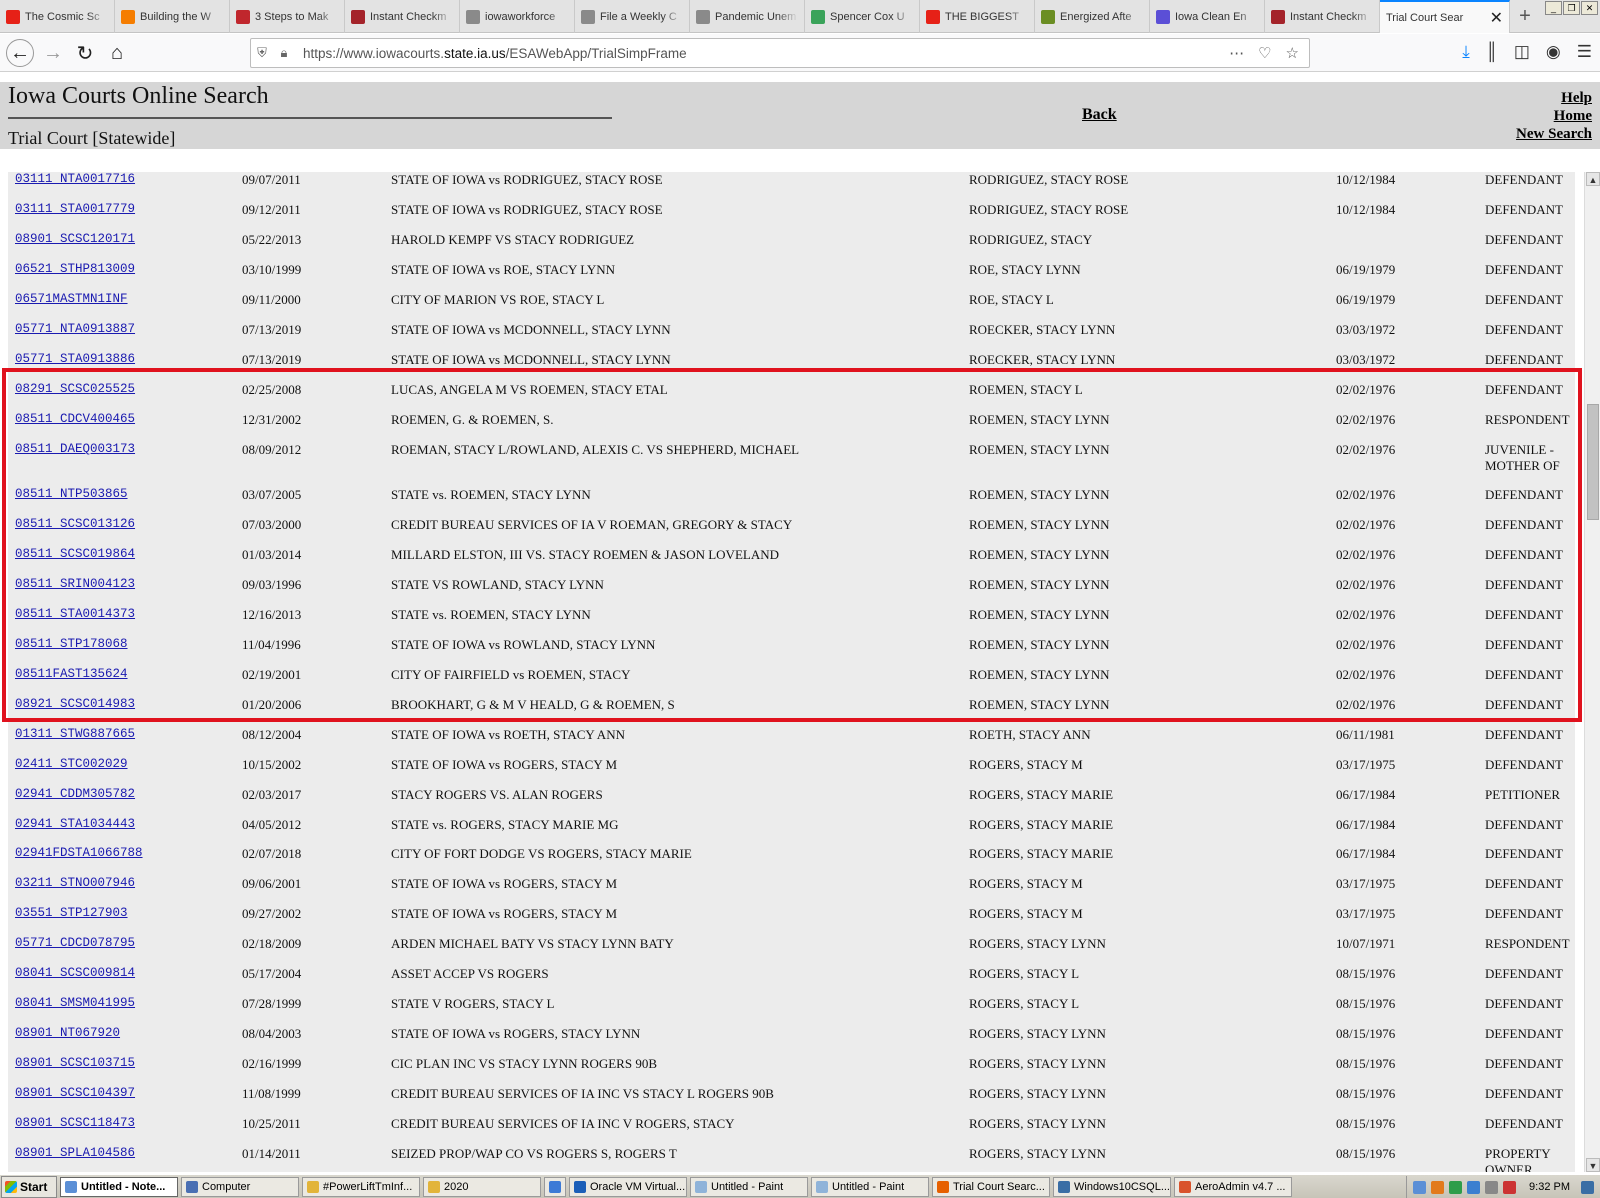 The height and width of the screenshot is (1198, 1600). I want to click on case-number-link: 08511 CDCV400465, so click(75, 419).